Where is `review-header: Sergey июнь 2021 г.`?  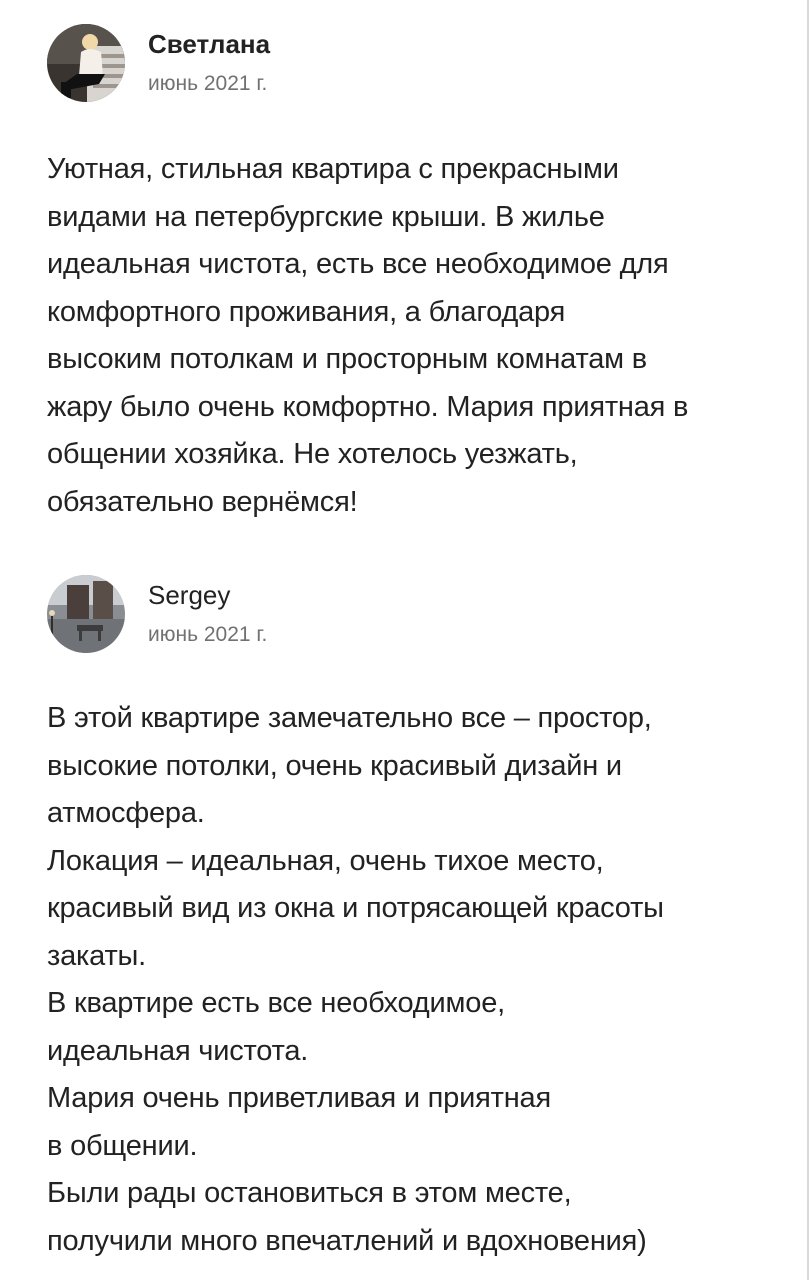
review-header: Sergey июнь 2021 г. is located at coordinates (407, 615).